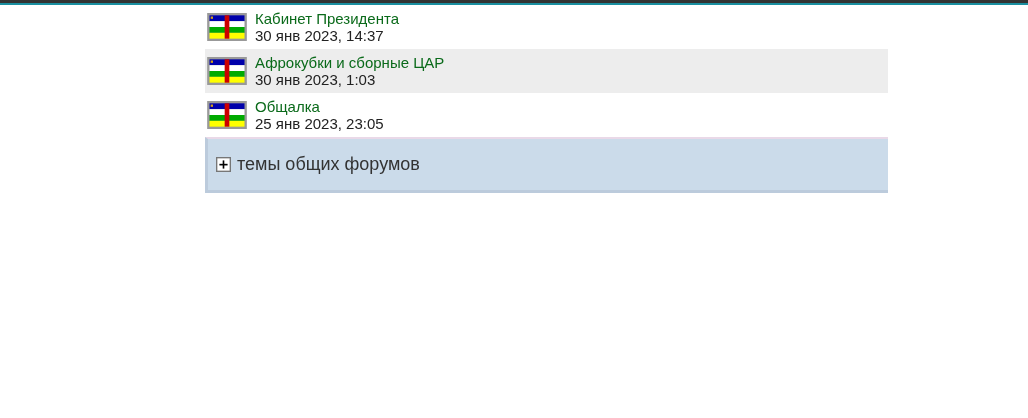 The height and width of the screenshot is (418, 1028). Describe the element at coordinates (319, 35) in the screenshot. I see `forum-date: 30 янв 2023, 14:37` at that location.